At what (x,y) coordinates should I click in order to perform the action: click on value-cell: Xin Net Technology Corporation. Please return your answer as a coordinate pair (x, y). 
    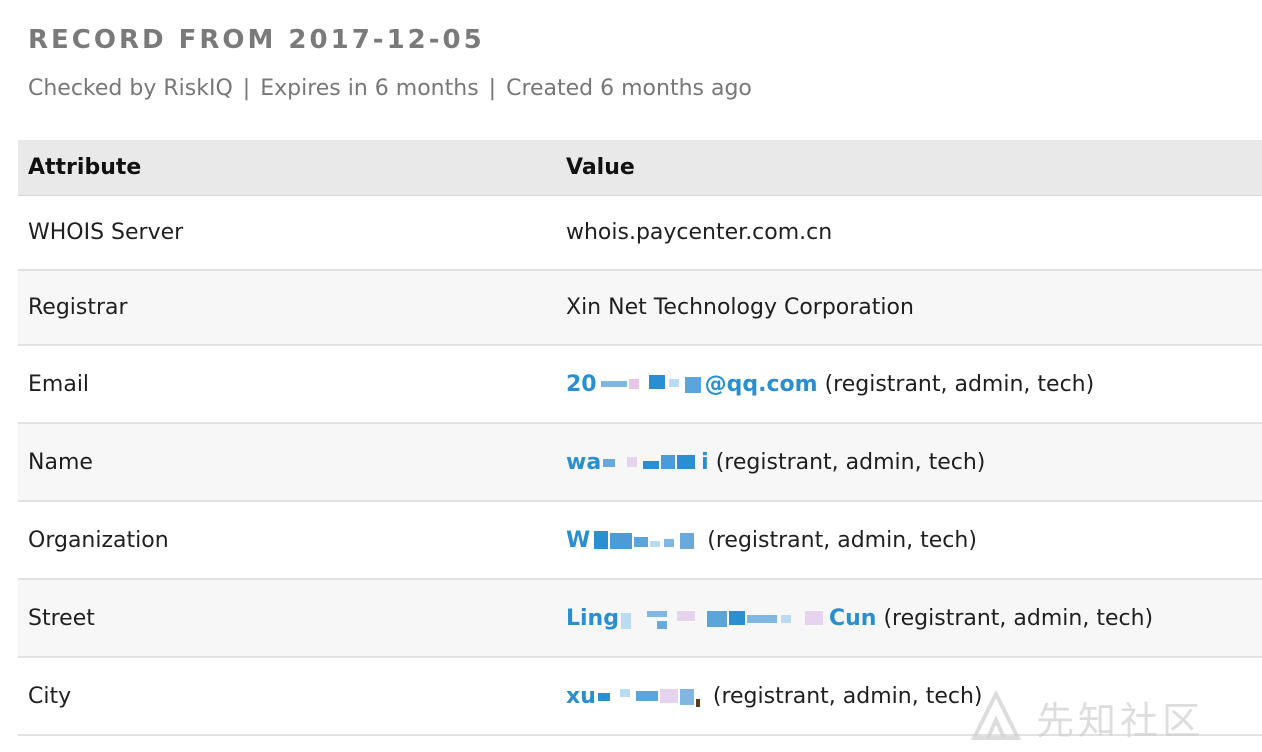
    Looking at the image, I should click on (740, 307).